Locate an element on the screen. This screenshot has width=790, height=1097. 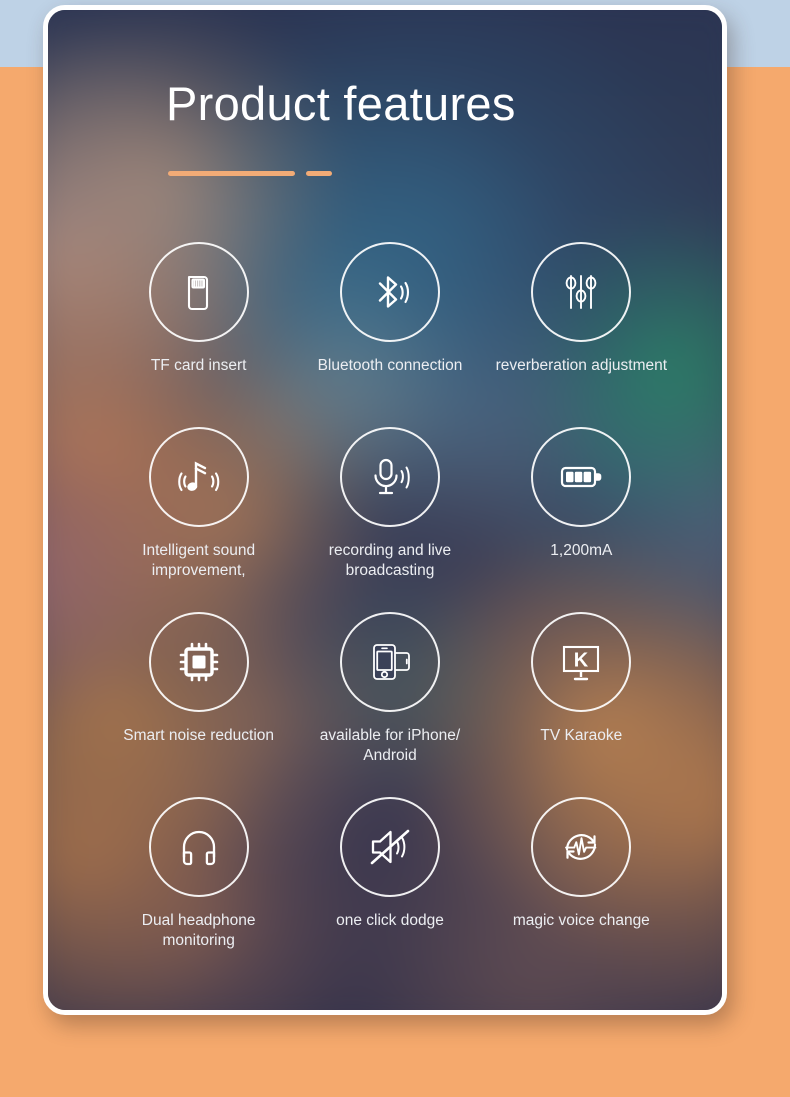
feature-item: Smart noise reduction is located at coordinates (198, 704).